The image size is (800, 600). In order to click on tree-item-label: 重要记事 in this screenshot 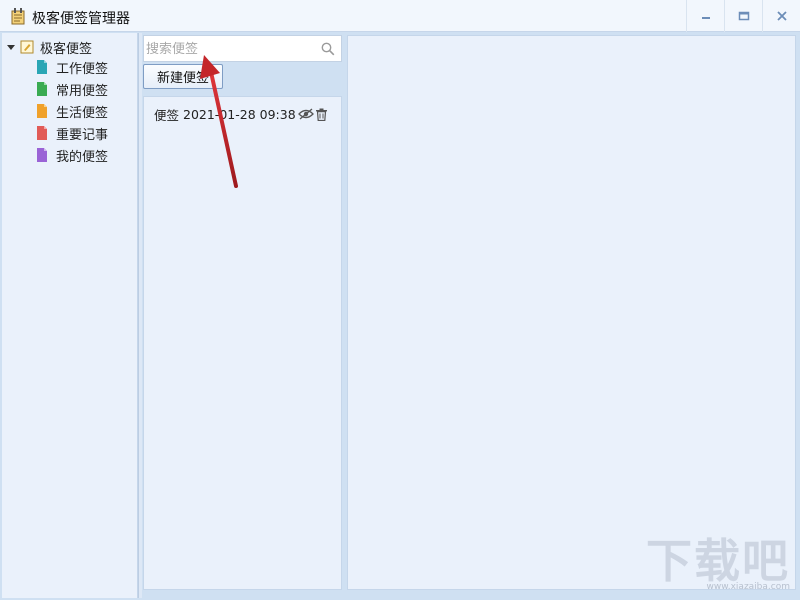, I will do `click(82, 135)`.